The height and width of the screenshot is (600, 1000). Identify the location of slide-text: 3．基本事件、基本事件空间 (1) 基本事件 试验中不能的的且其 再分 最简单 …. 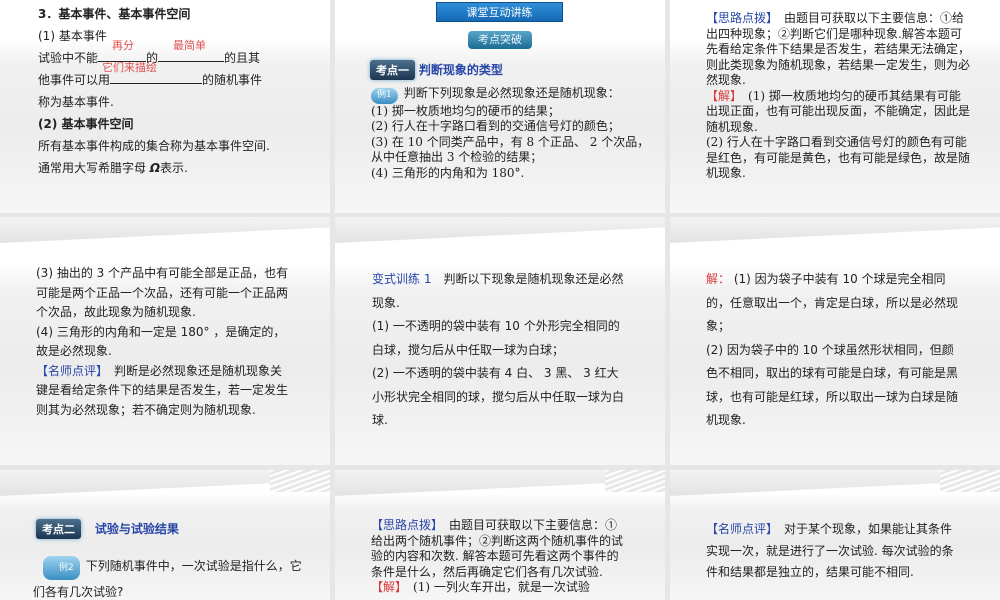
(183, 91).